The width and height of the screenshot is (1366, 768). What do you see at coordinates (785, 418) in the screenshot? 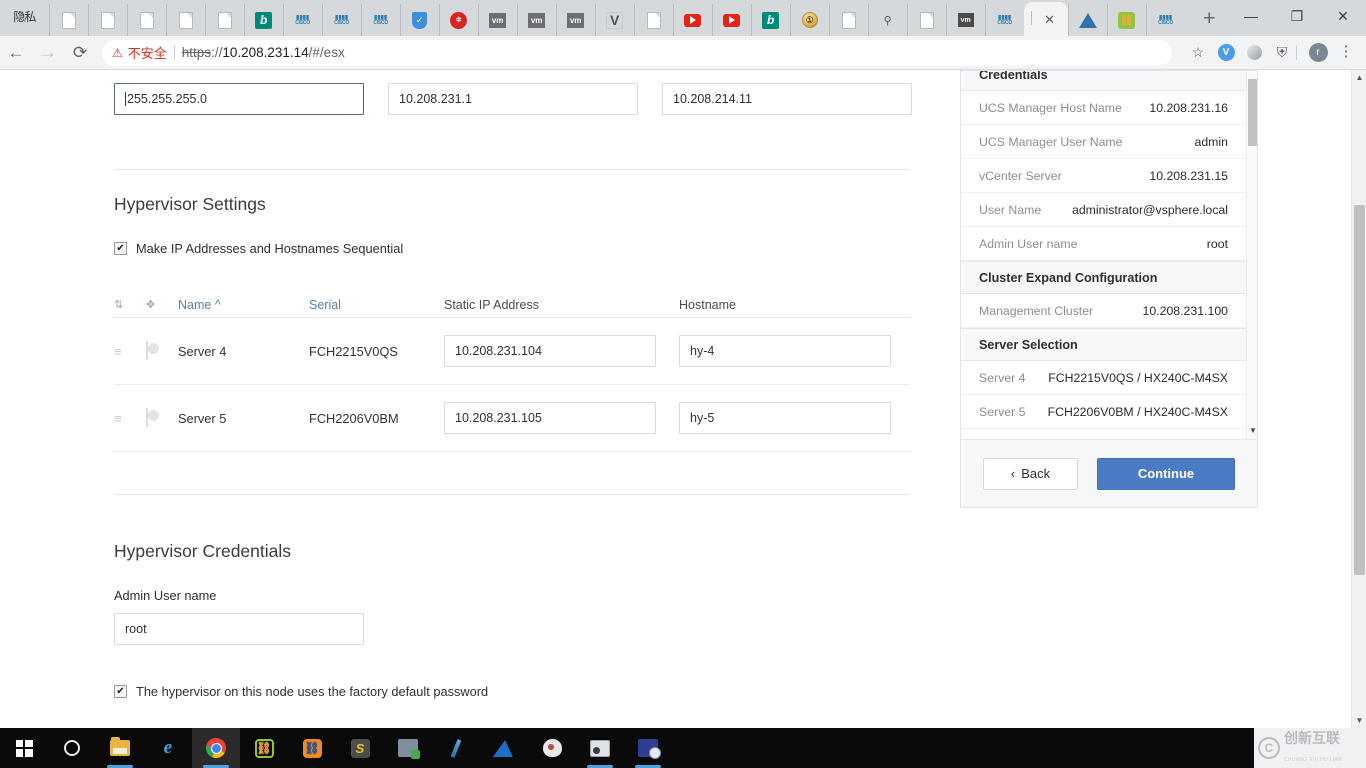
I see `hostname-input: hy-5` at bounding box center [785, 418].